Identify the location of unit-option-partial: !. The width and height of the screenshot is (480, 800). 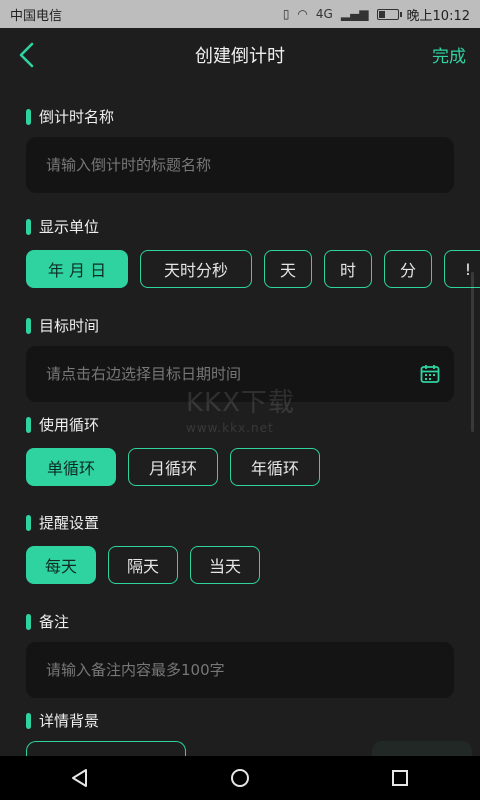
(462, 269).